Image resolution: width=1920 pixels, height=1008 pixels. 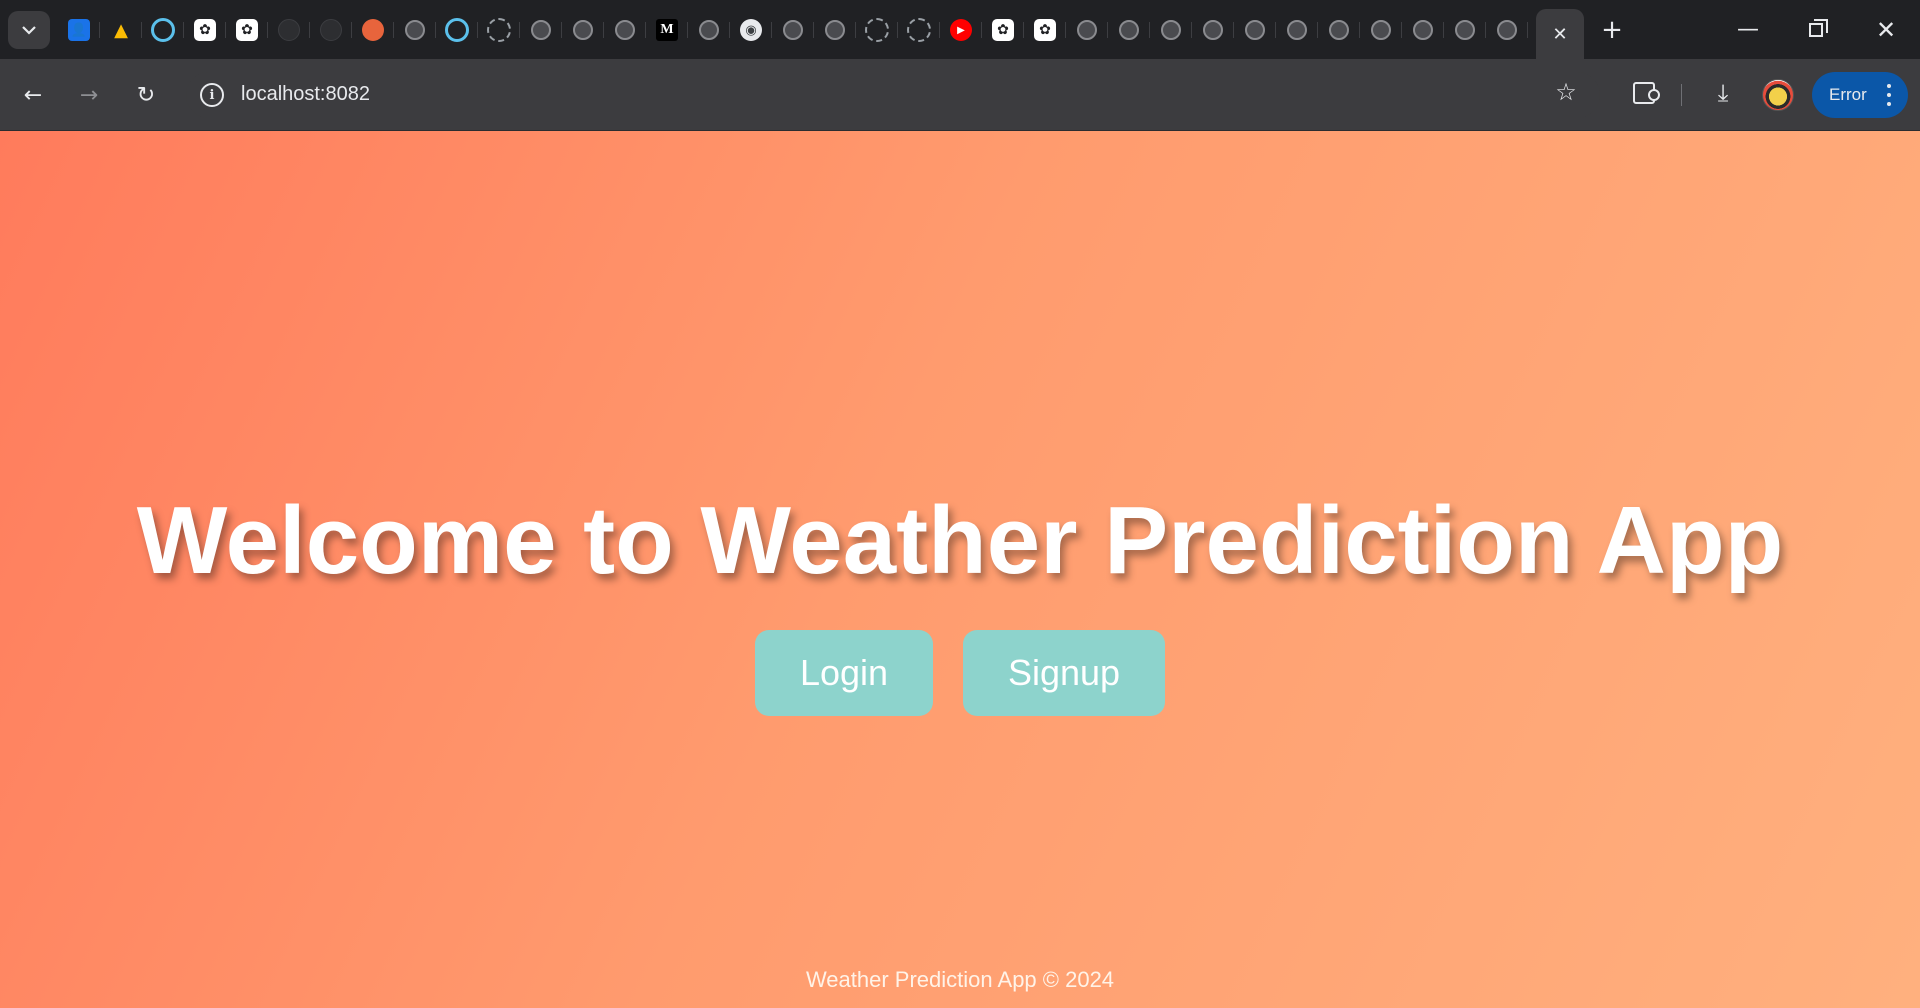 What do you see at coordinates (1778, 95) in the screenshot?
I see `profile-avatar` at bounding box center [1778, 95].